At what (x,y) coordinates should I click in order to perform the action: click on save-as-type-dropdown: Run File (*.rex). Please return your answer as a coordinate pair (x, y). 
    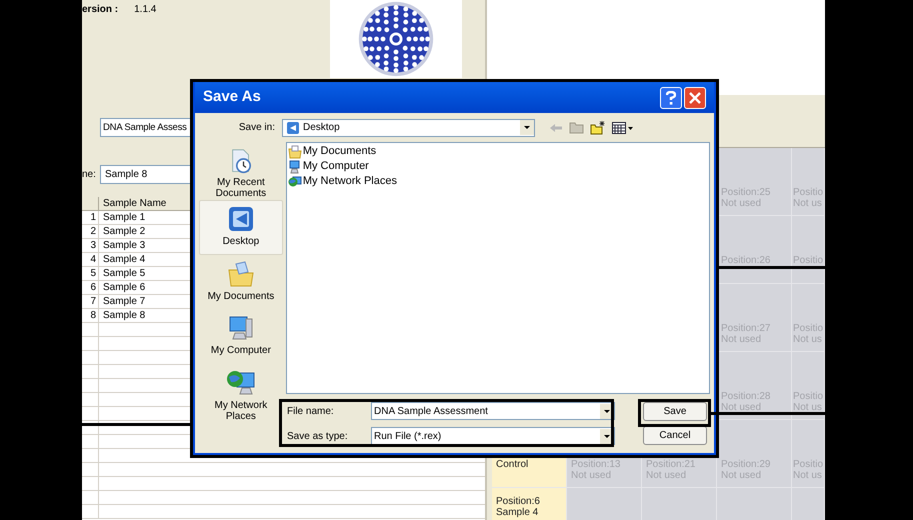
    Looking at the image, I should click on (493, 436).